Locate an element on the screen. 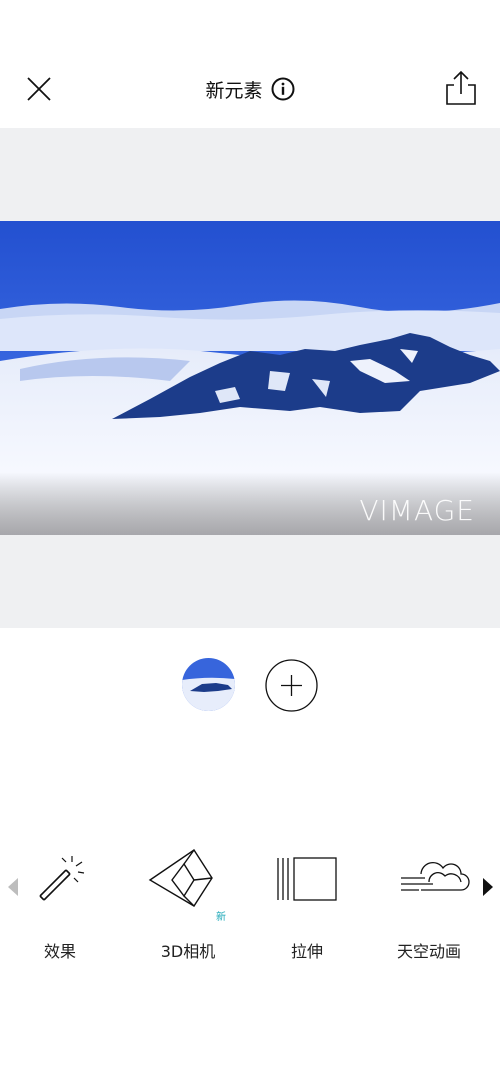  share-icon is located at coordinates (461, 87).